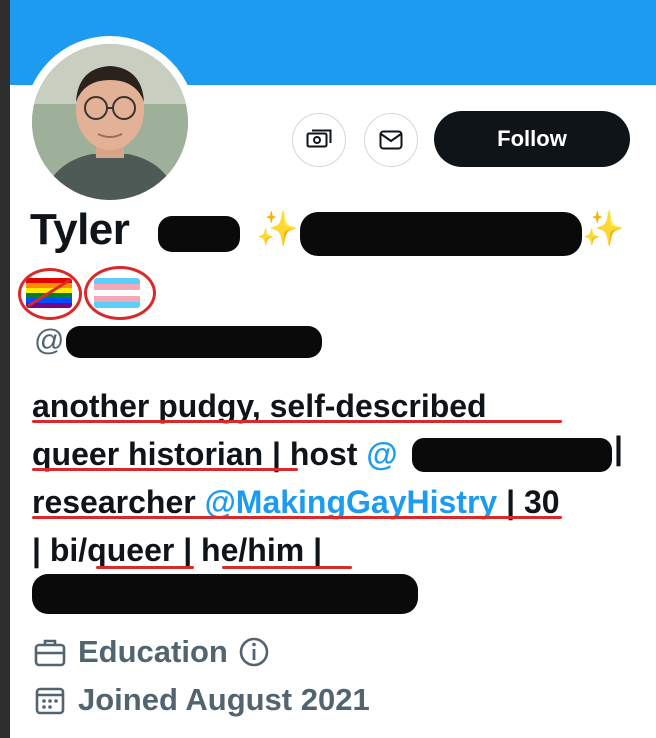  I want to click on avatar, so click(110, 122).